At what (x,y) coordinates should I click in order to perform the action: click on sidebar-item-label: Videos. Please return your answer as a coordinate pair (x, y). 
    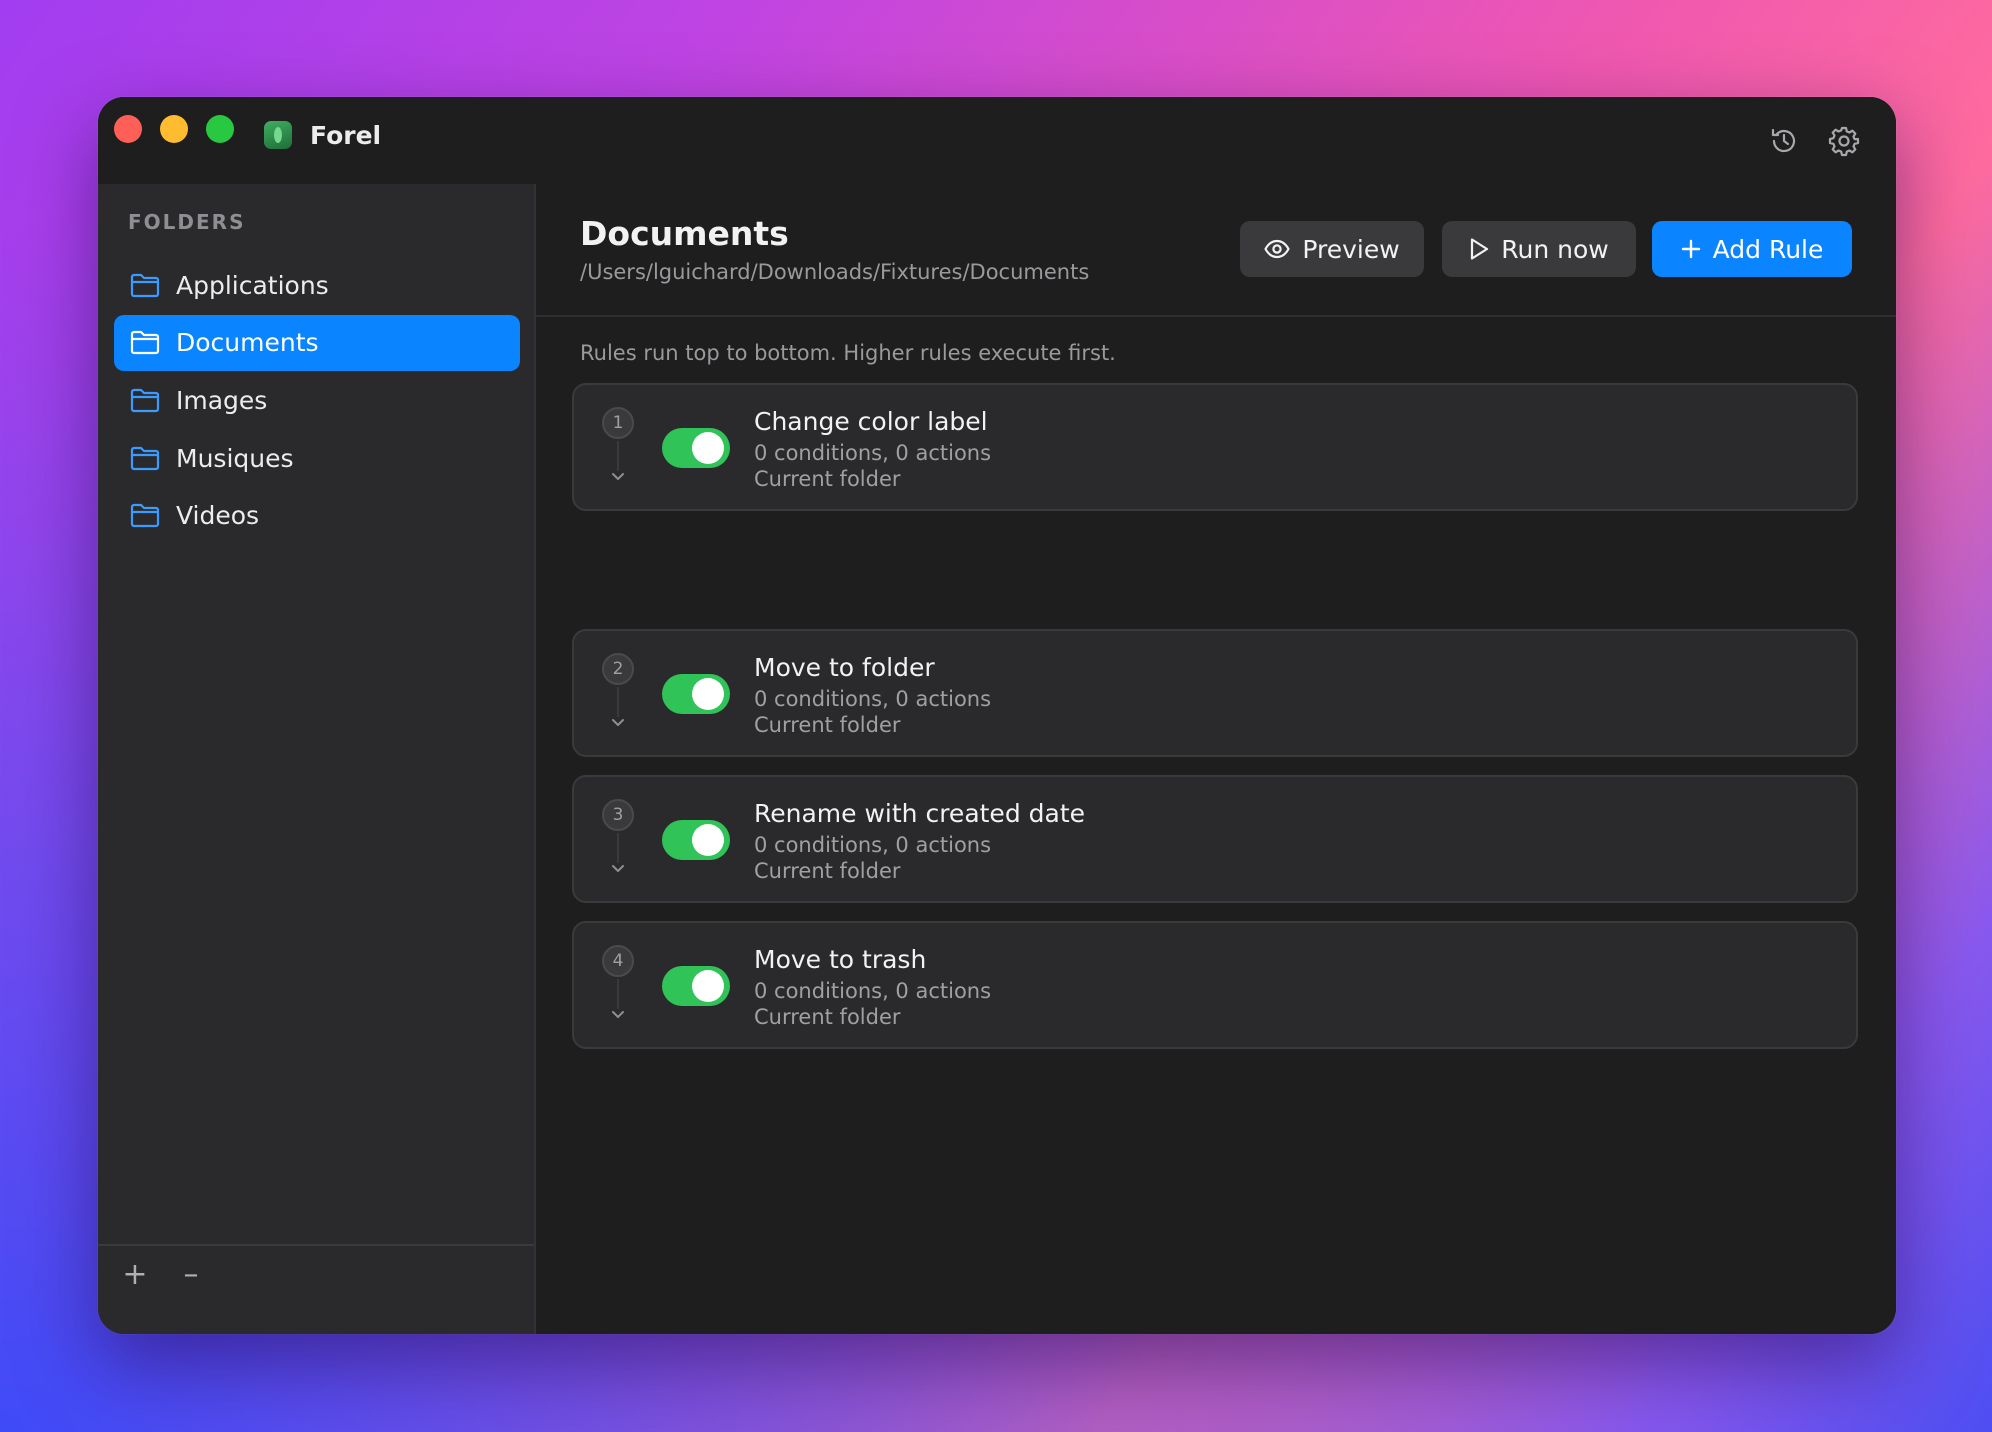
    Looking at the image, I should click on (218, 515).